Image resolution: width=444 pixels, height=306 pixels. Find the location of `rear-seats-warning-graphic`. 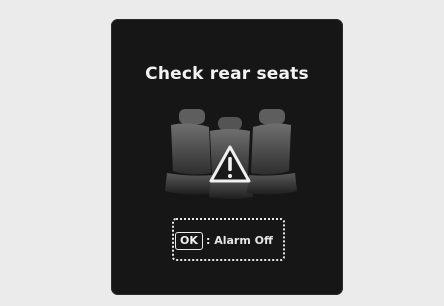

rear-seats-warning-graphic is located at coordinates (229, 158).